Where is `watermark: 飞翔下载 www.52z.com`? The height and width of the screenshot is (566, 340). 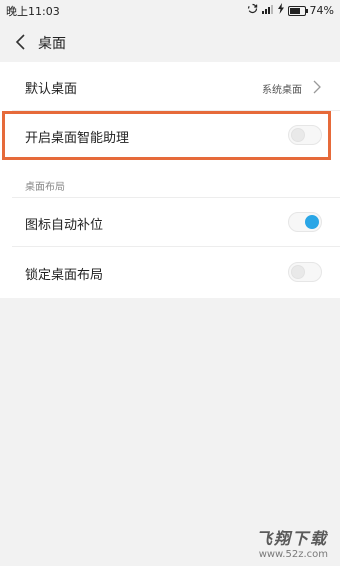
watermark: 飞翔下载 www.52z.com is located at coordinates (292, 542).